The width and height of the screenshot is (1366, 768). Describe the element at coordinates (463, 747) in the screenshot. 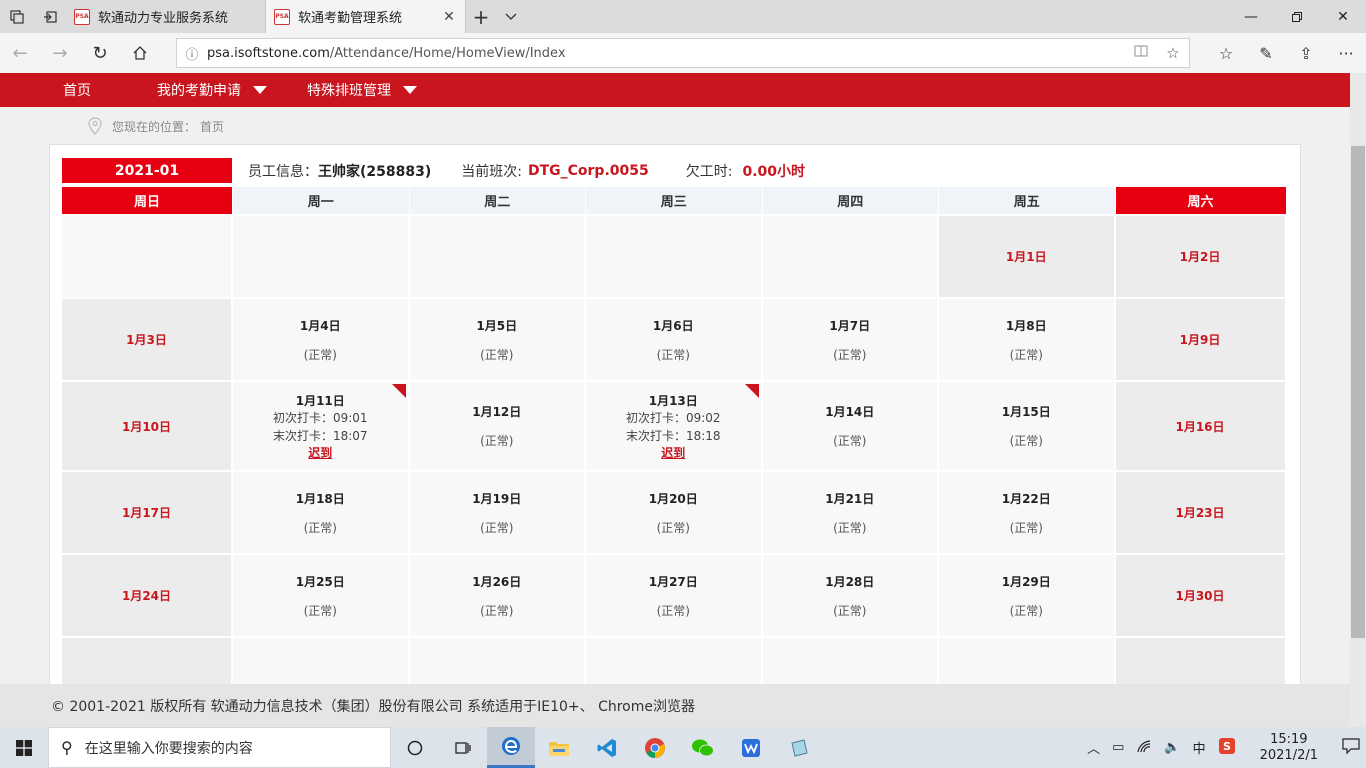

I see `timeline-icon` at that location.